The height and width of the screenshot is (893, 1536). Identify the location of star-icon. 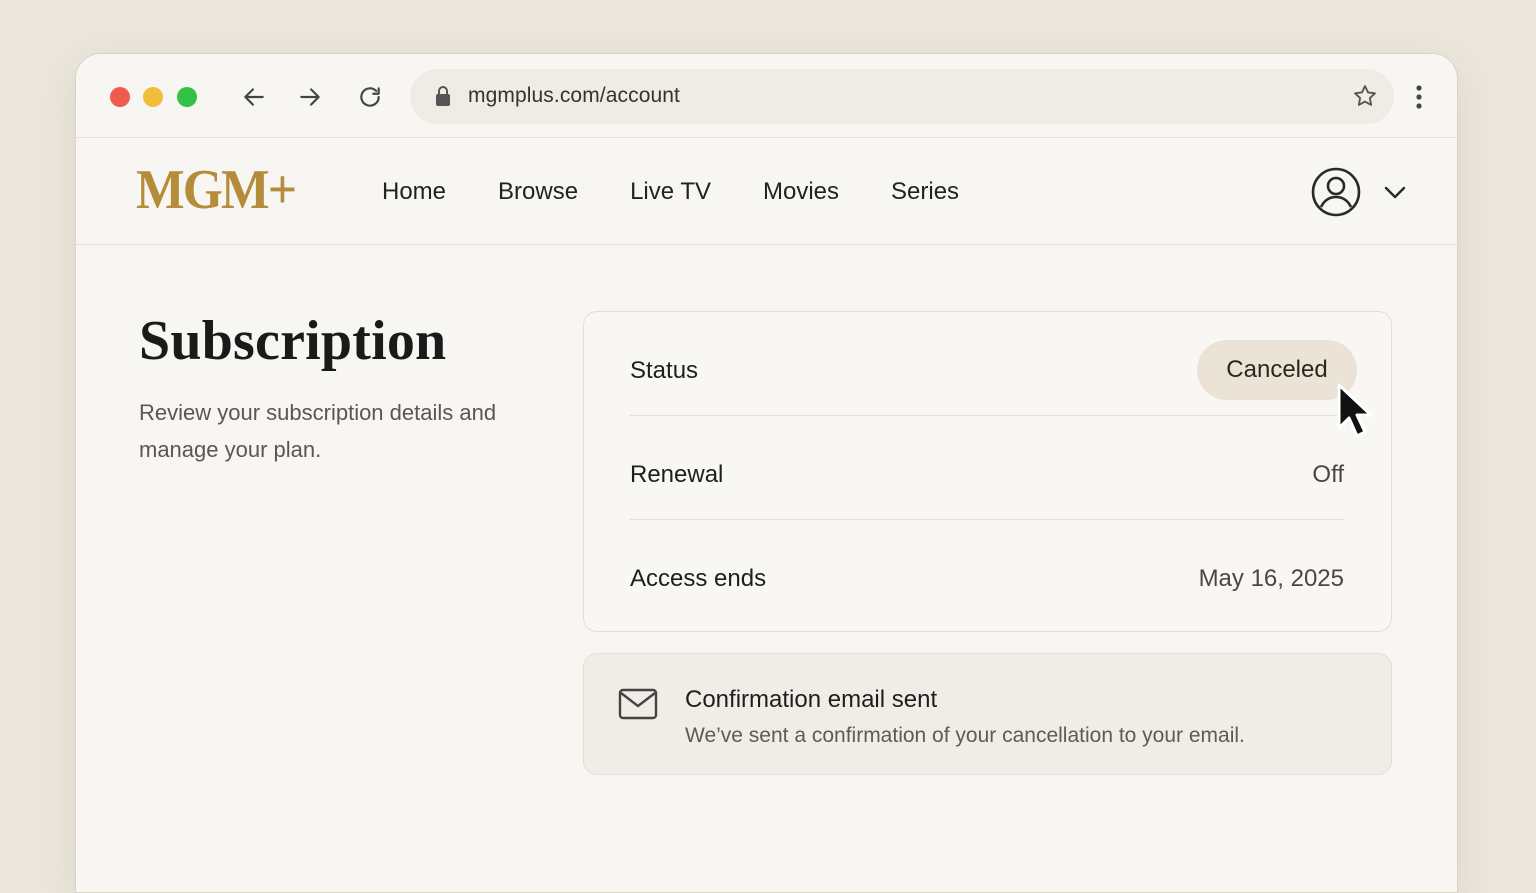
(1365, 96).